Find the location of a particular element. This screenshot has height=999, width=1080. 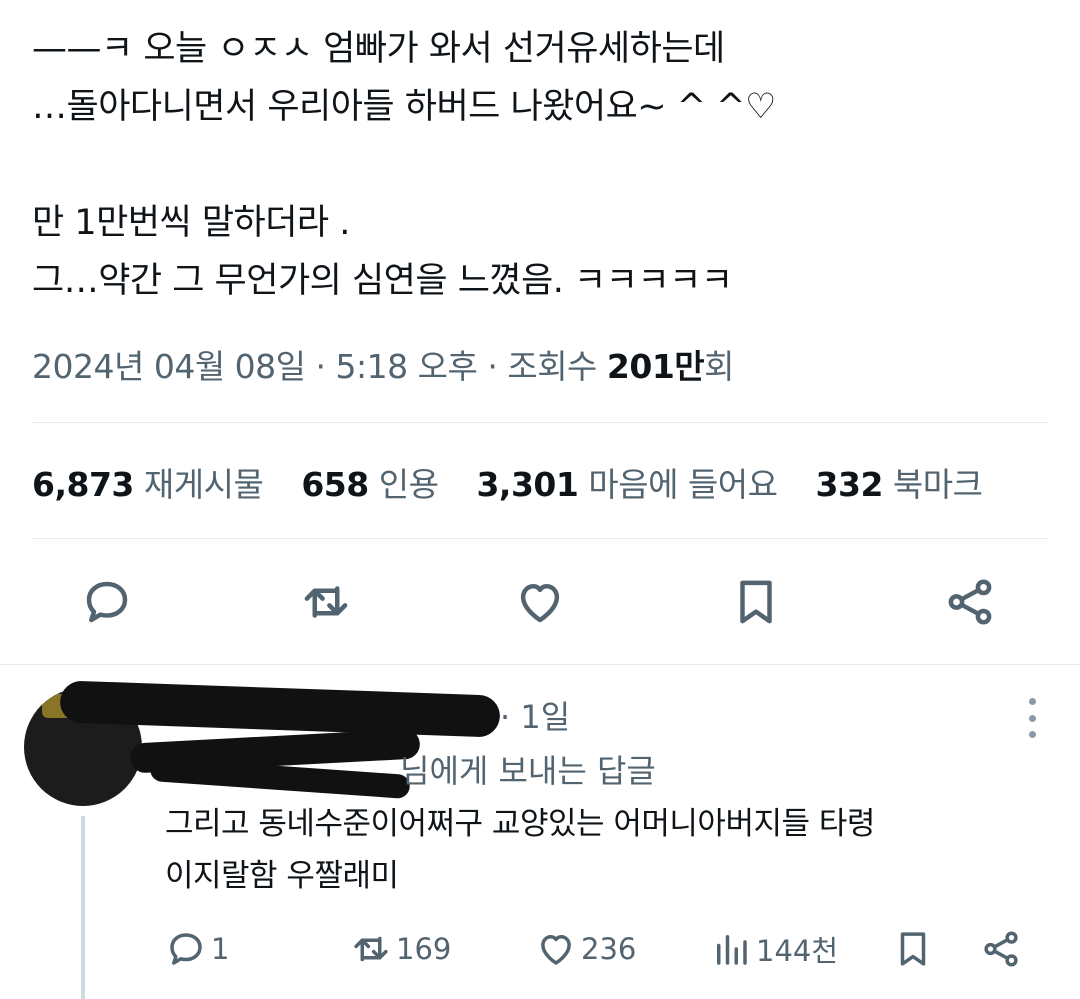

reply-button is located at coordinates (107, 602).